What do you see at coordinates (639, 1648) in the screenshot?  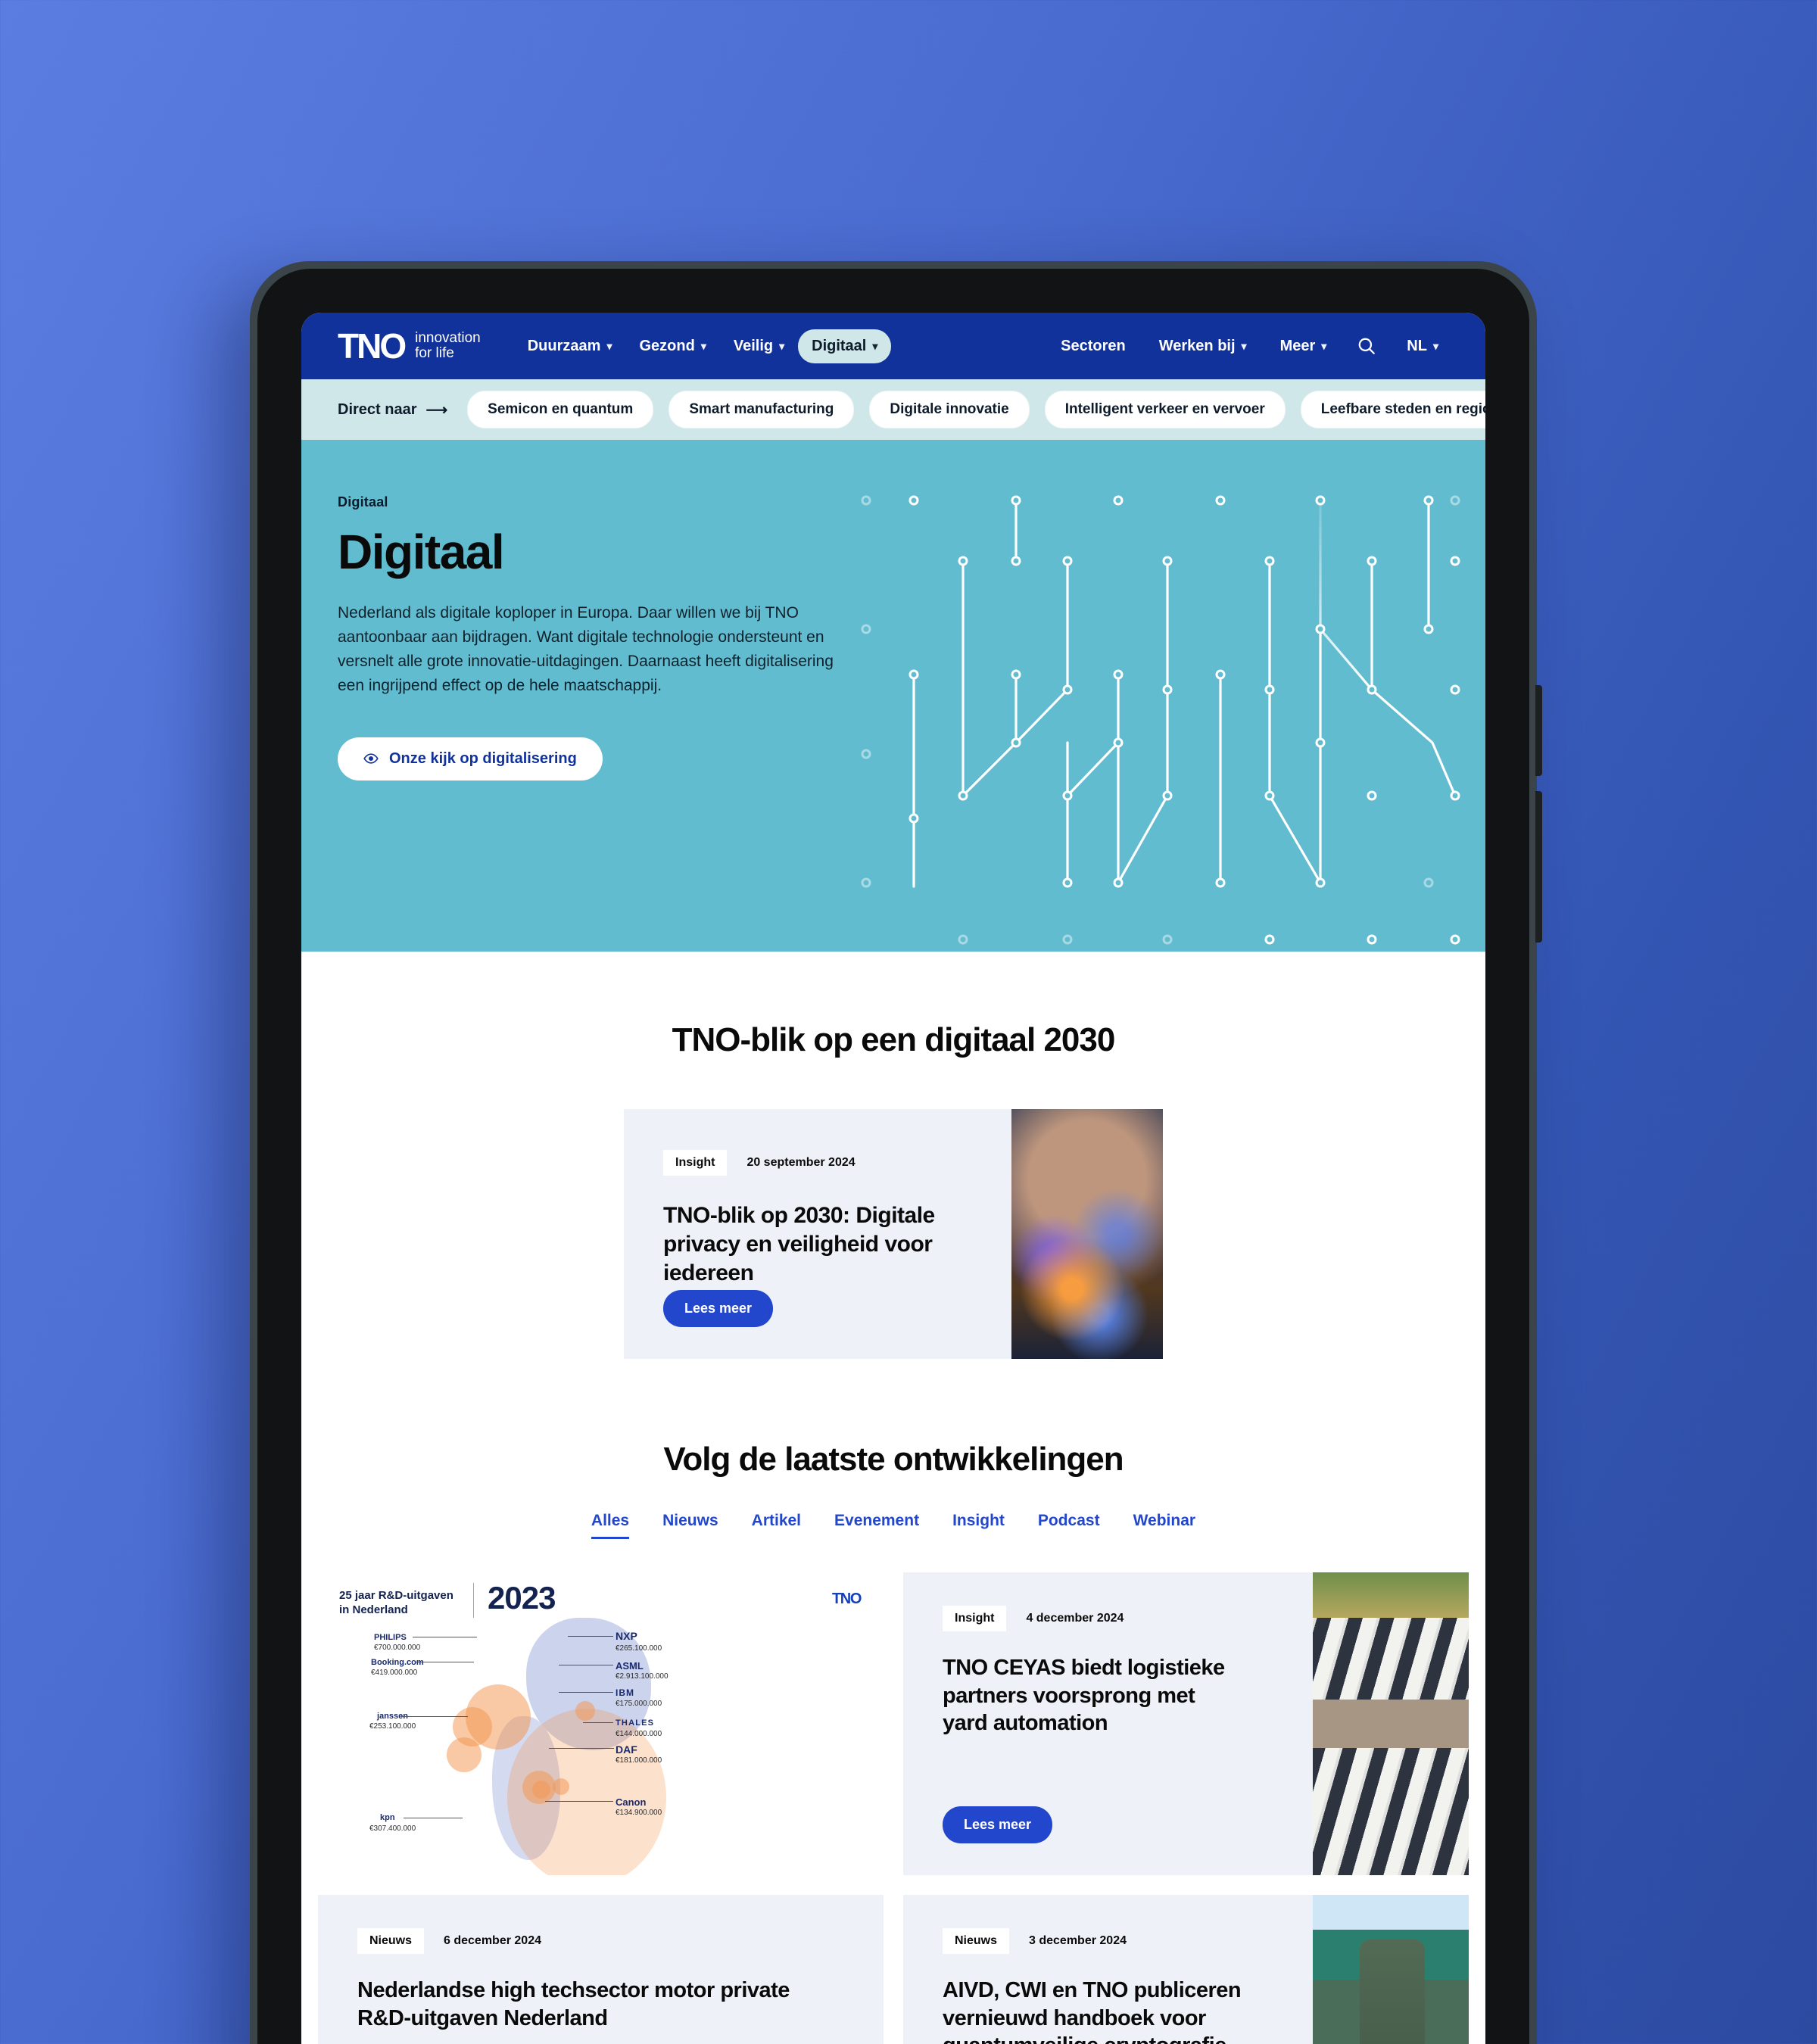 I see `ig-value-nxp: €265.100.000` at bounding box center [639, 1648].